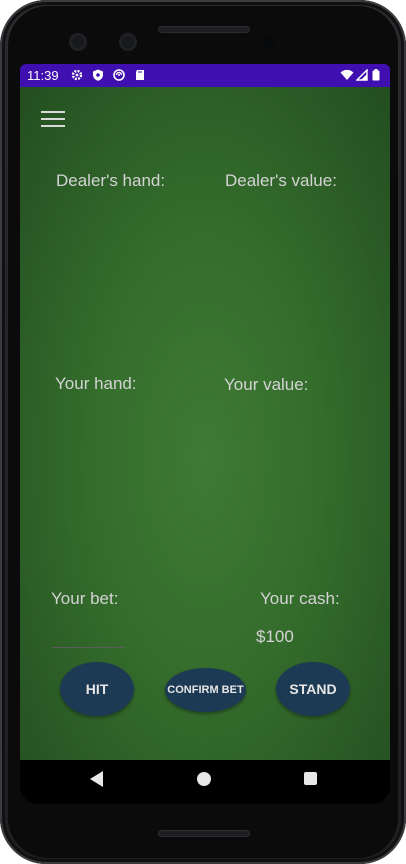  I want to click on front-sensor, so click(128, 42).